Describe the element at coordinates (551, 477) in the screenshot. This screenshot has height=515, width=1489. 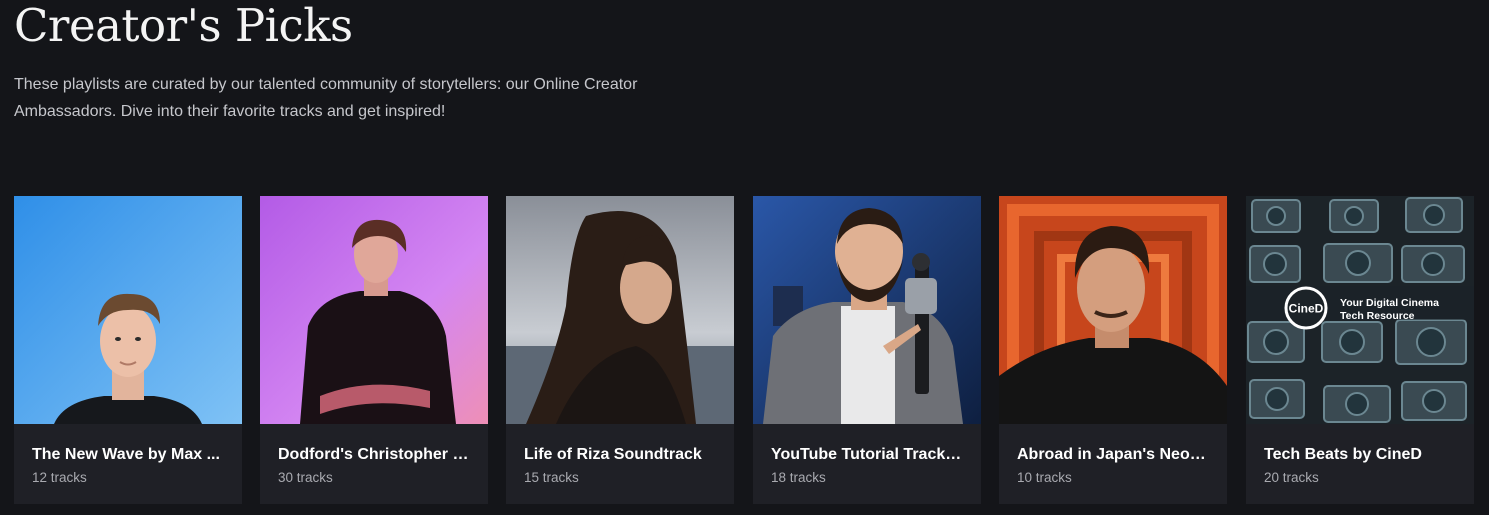
I see `track-count: 15 tracks` at that location.